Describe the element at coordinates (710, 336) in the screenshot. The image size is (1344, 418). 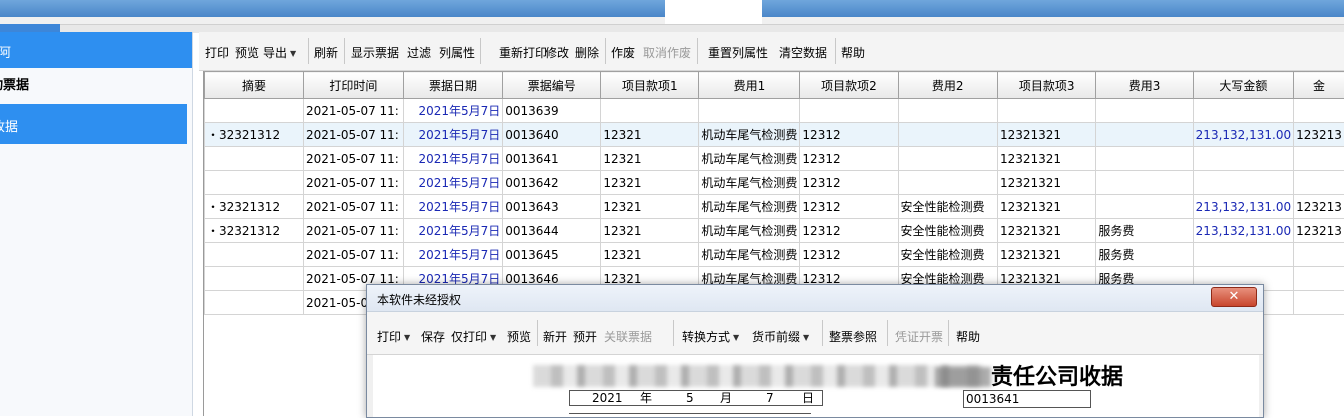
I see `dialog-toolbar-button-8: 转换方式▼` at that location.